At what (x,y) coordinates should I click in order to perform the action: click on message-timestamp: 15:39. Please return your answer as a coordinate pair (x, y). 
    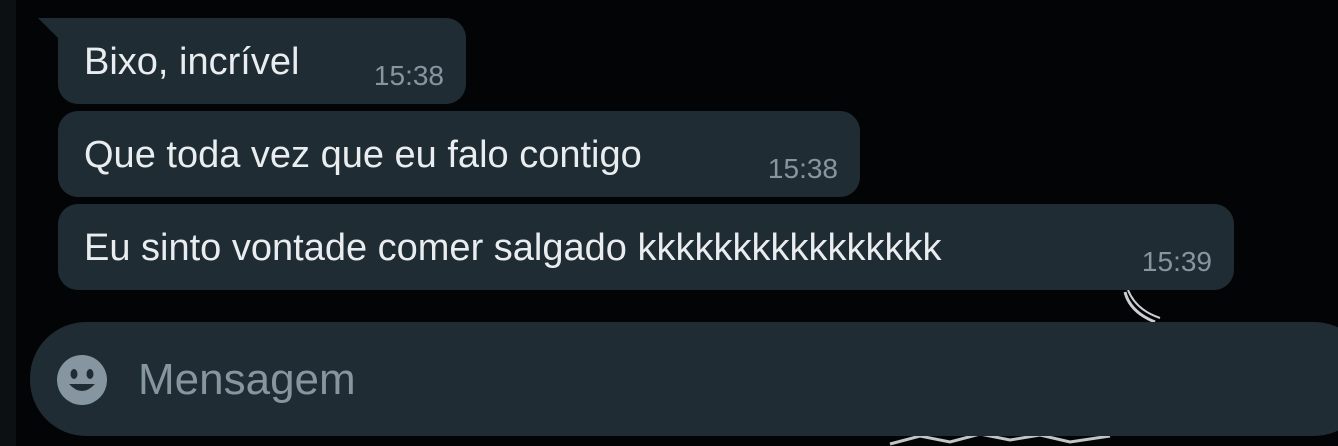
    Looking at the image, I should click on (1176, 261).